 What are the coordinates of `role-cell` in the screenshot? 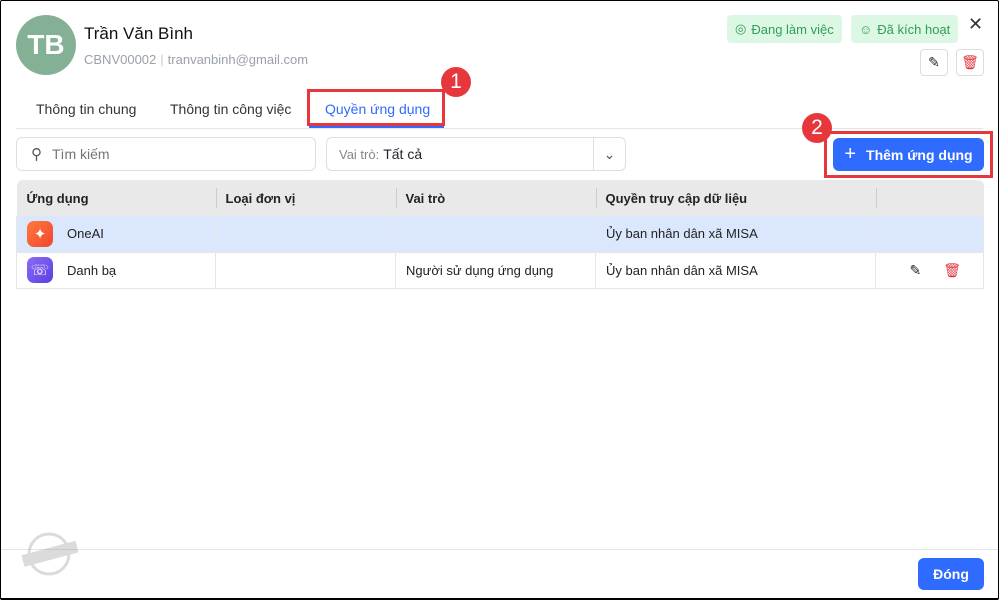 It's located at (495, 234).